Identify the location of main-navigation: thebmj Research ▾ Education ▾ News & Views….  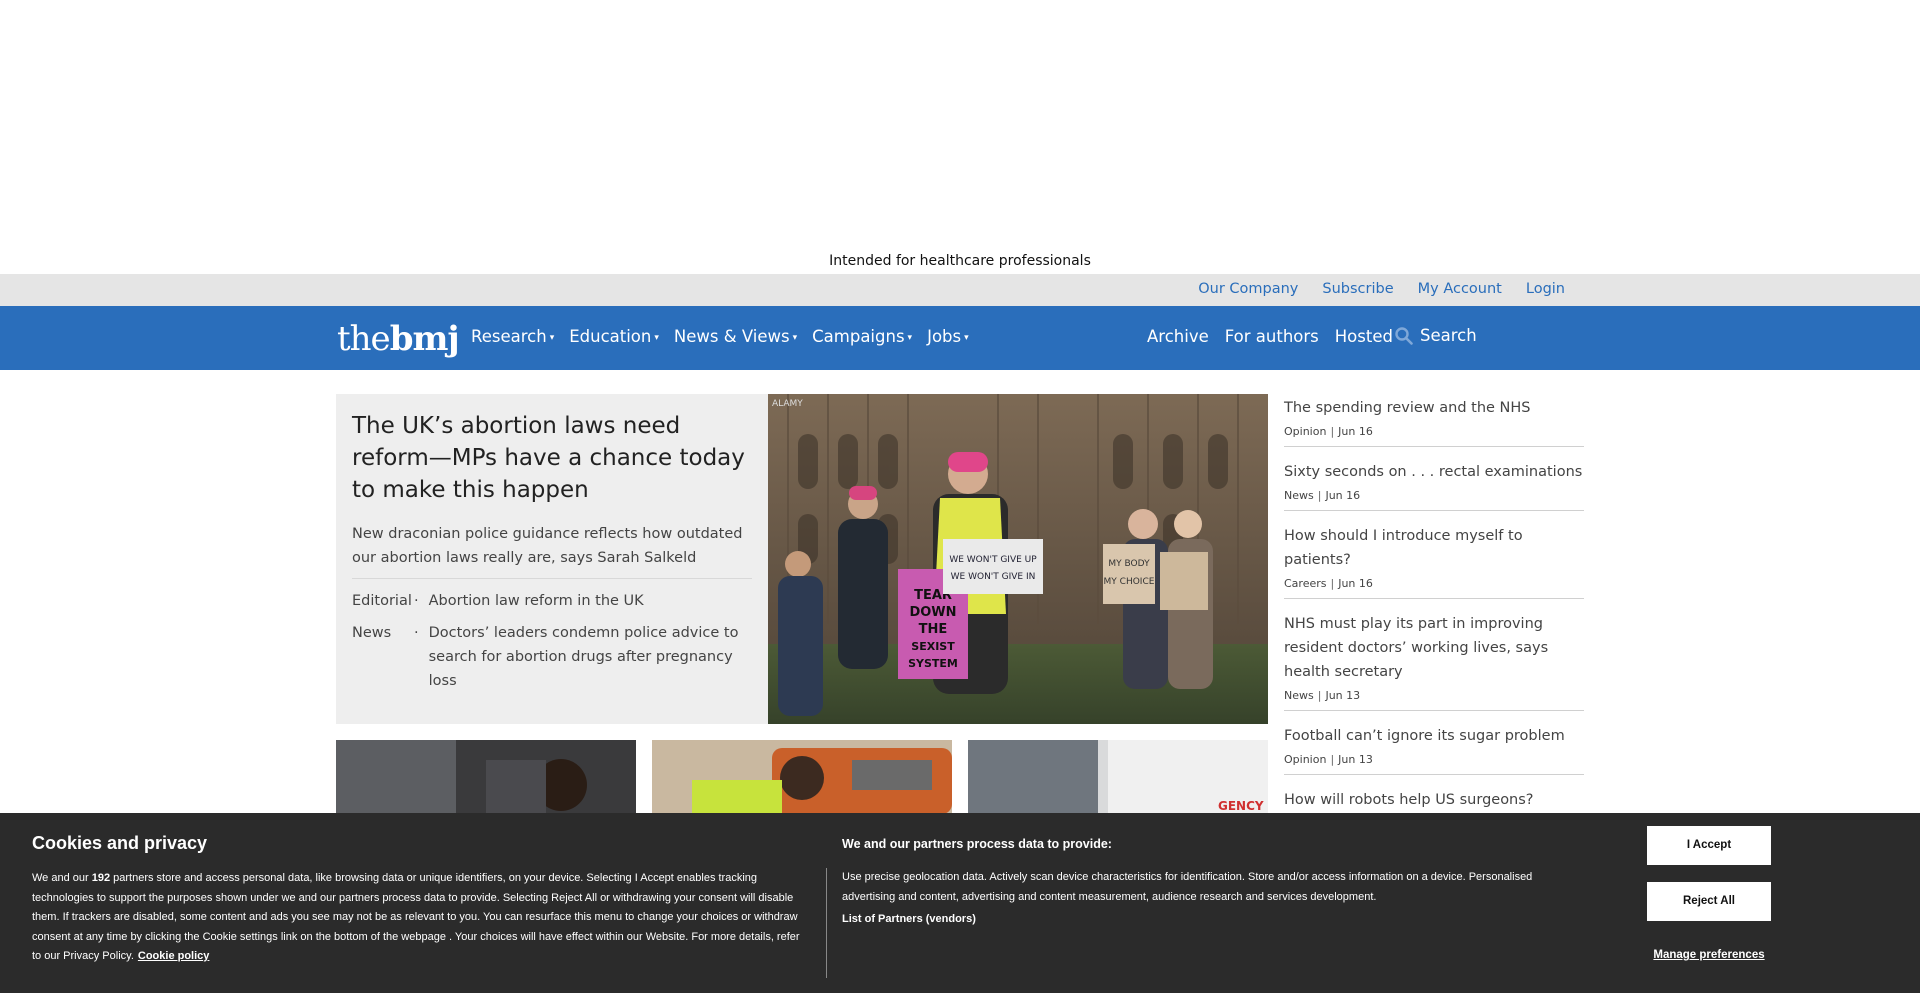
(960, 338).